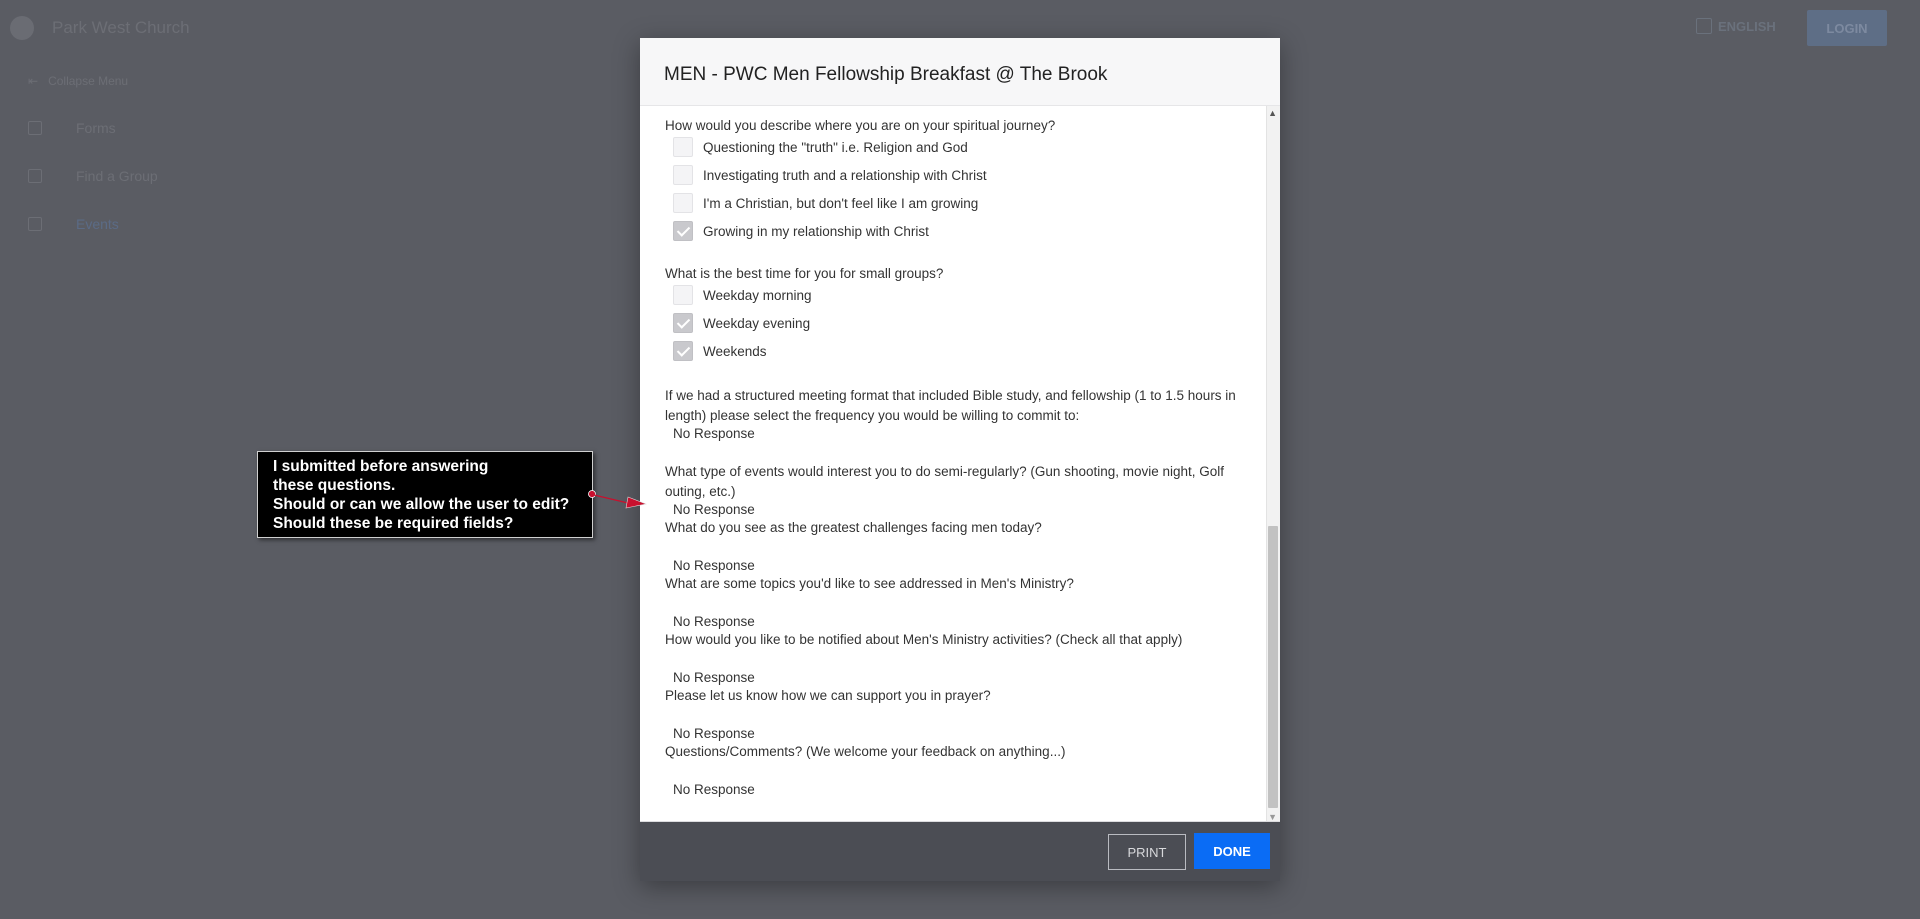 This screenshot has width=1920, height=919. What do you see at coordinates (421, 504) in the screenshot?
I see `annotation-line: Should or can we allow the user to edit?` at bounding box center [421, 504].